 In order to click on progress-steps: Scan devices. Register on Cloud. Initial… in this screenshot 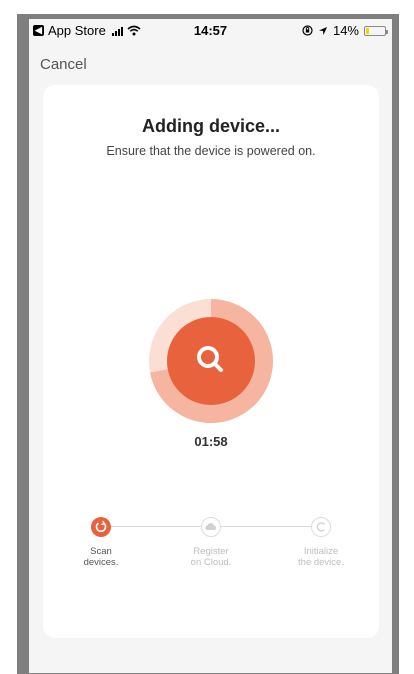, I will do `click(211, 545)`.